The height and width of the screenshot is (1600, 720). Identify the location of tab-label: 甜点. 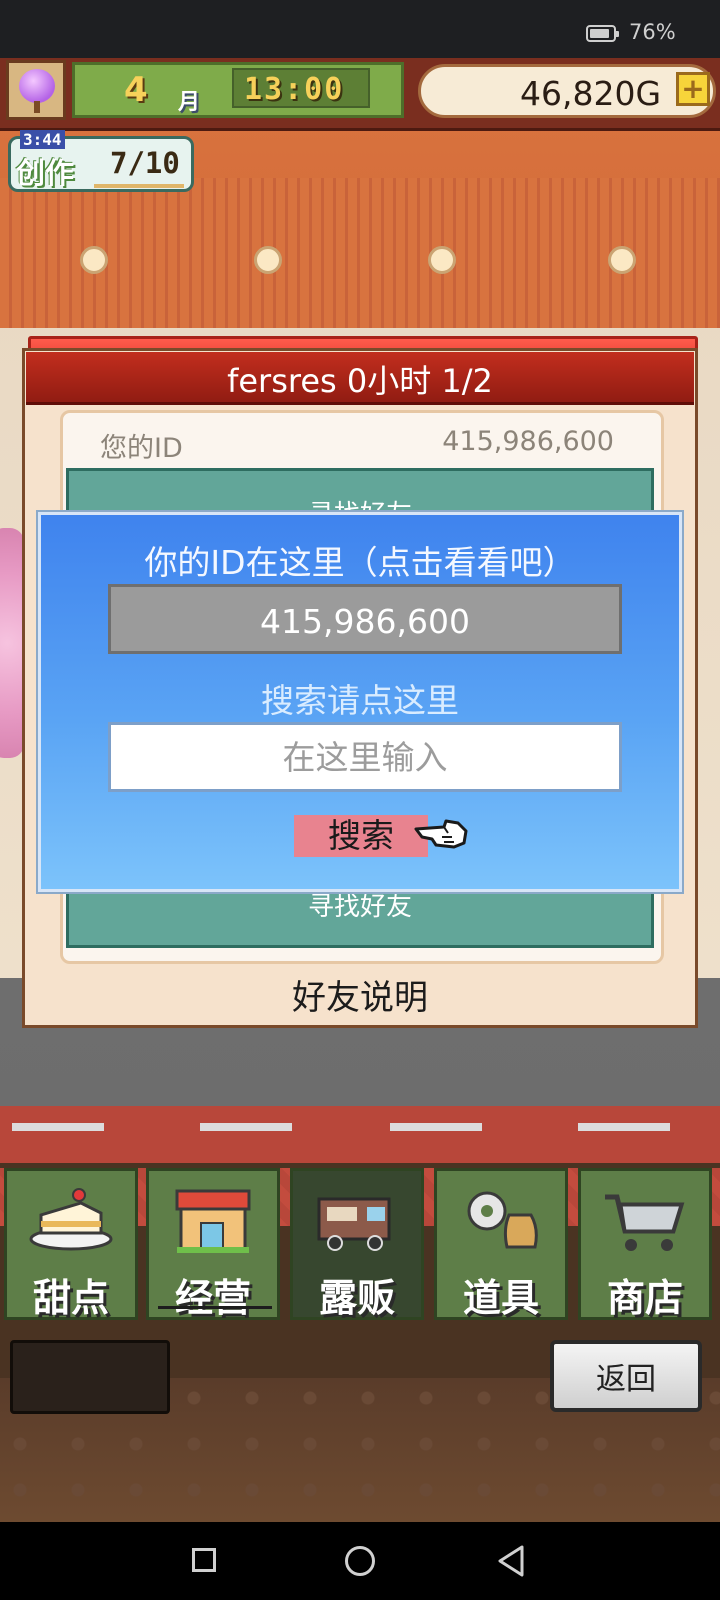
(70, 1298).